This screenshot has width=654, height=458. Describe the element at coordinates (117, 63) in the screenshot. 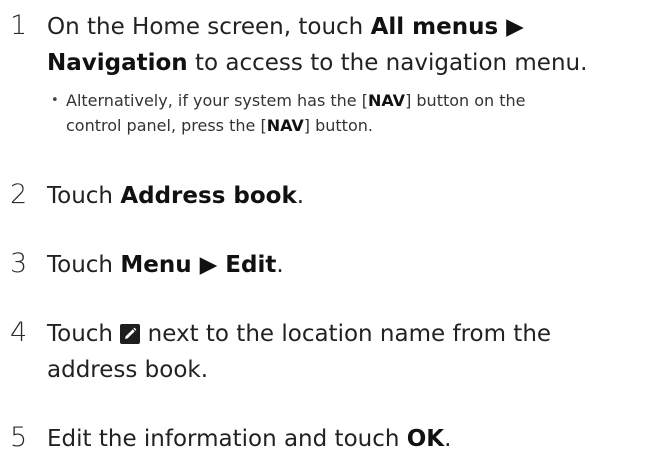

I see `menu-path-navigation: Navigation` at that location.